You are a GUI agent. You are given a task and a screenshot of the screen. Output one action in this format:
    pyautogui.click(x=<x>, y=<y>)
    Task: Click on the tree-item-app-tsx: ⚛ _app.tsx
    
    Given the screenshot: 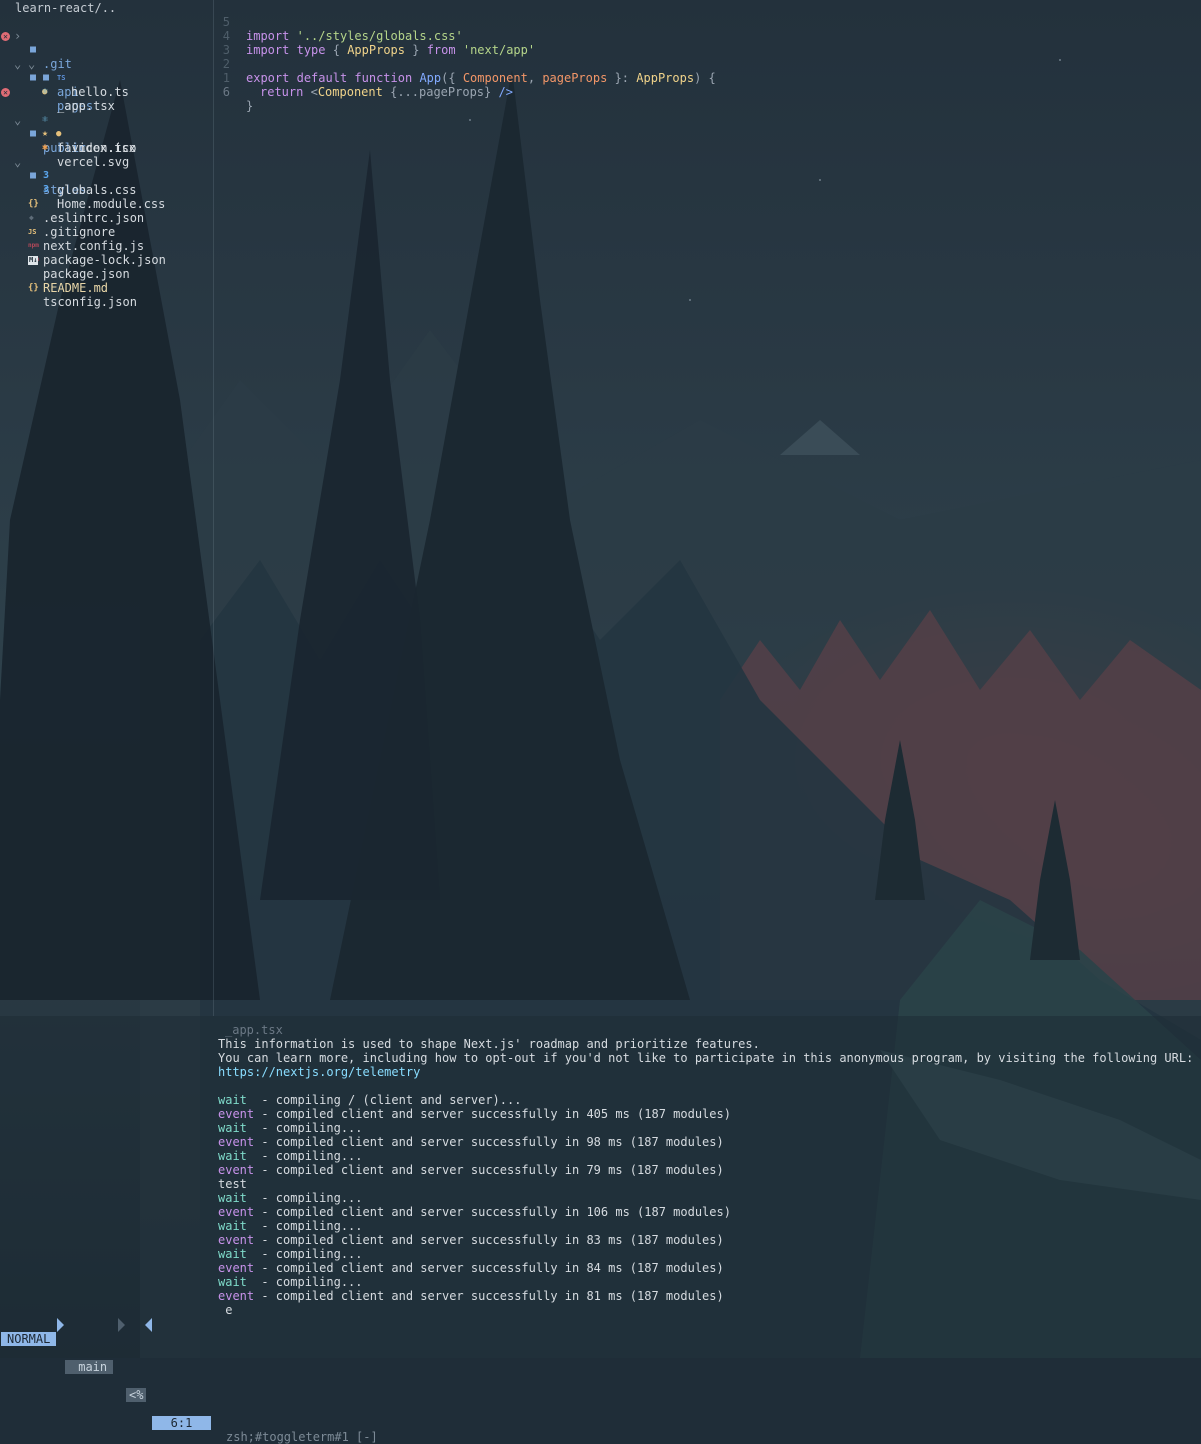 What is the action you would take?
    pyautogui.click(x=105, y=92)
    